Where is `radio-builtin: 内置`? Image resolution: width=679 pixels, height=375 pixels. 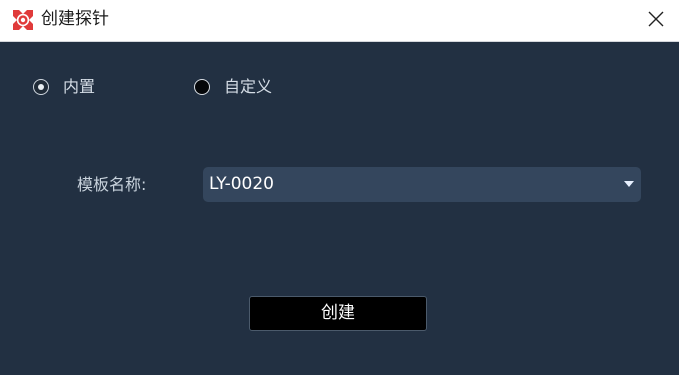
radio-builtin: 内置 is located at coordinates (64, 87).